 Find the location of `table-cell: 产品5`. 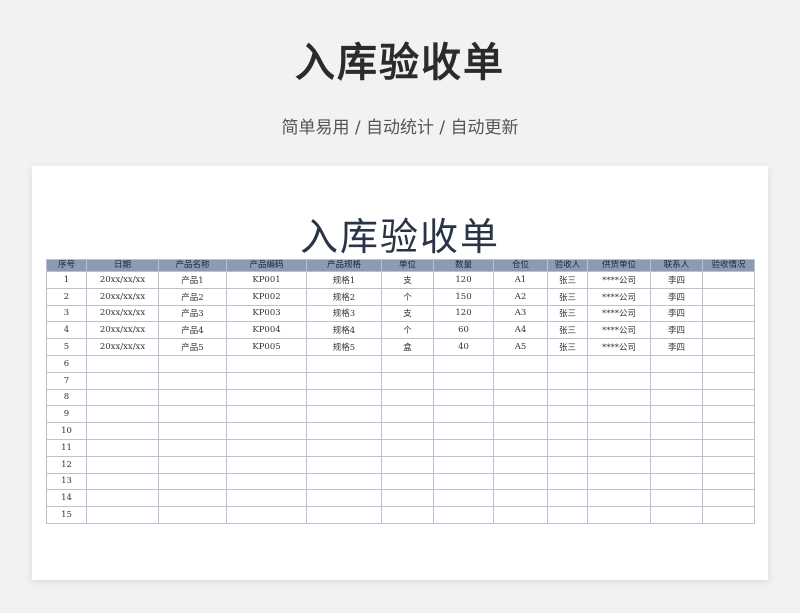

table-cell: 产品5 is located at coordinates (192, 347).